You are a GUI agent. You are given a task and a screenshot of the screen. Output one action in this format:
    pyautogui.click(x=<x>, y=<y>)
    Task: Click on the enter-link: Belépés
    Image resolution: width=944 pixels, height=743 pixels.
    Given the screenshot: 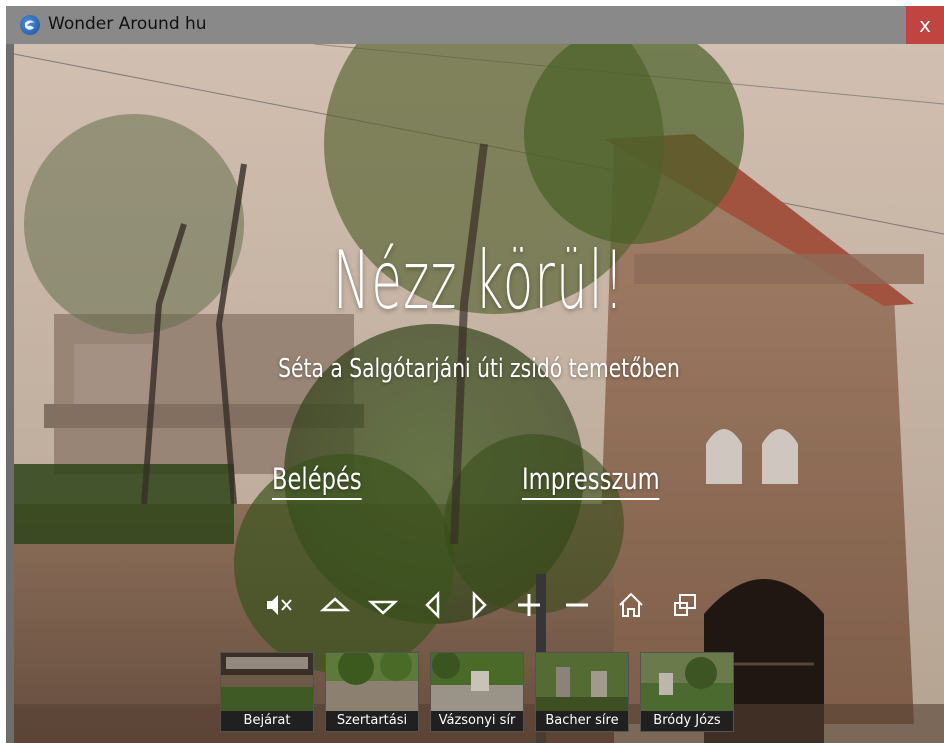 What is the action you would take?
    pyautogui.click(x=317, y=481)
    